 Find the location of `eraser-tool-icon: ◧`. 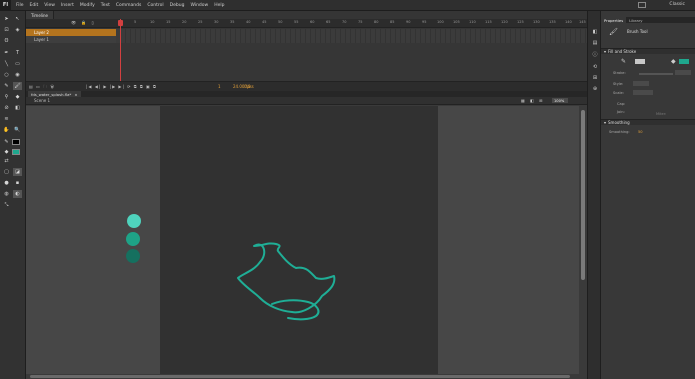

eraser-tool-icon: ◧ is located at coordinates (17, 108).